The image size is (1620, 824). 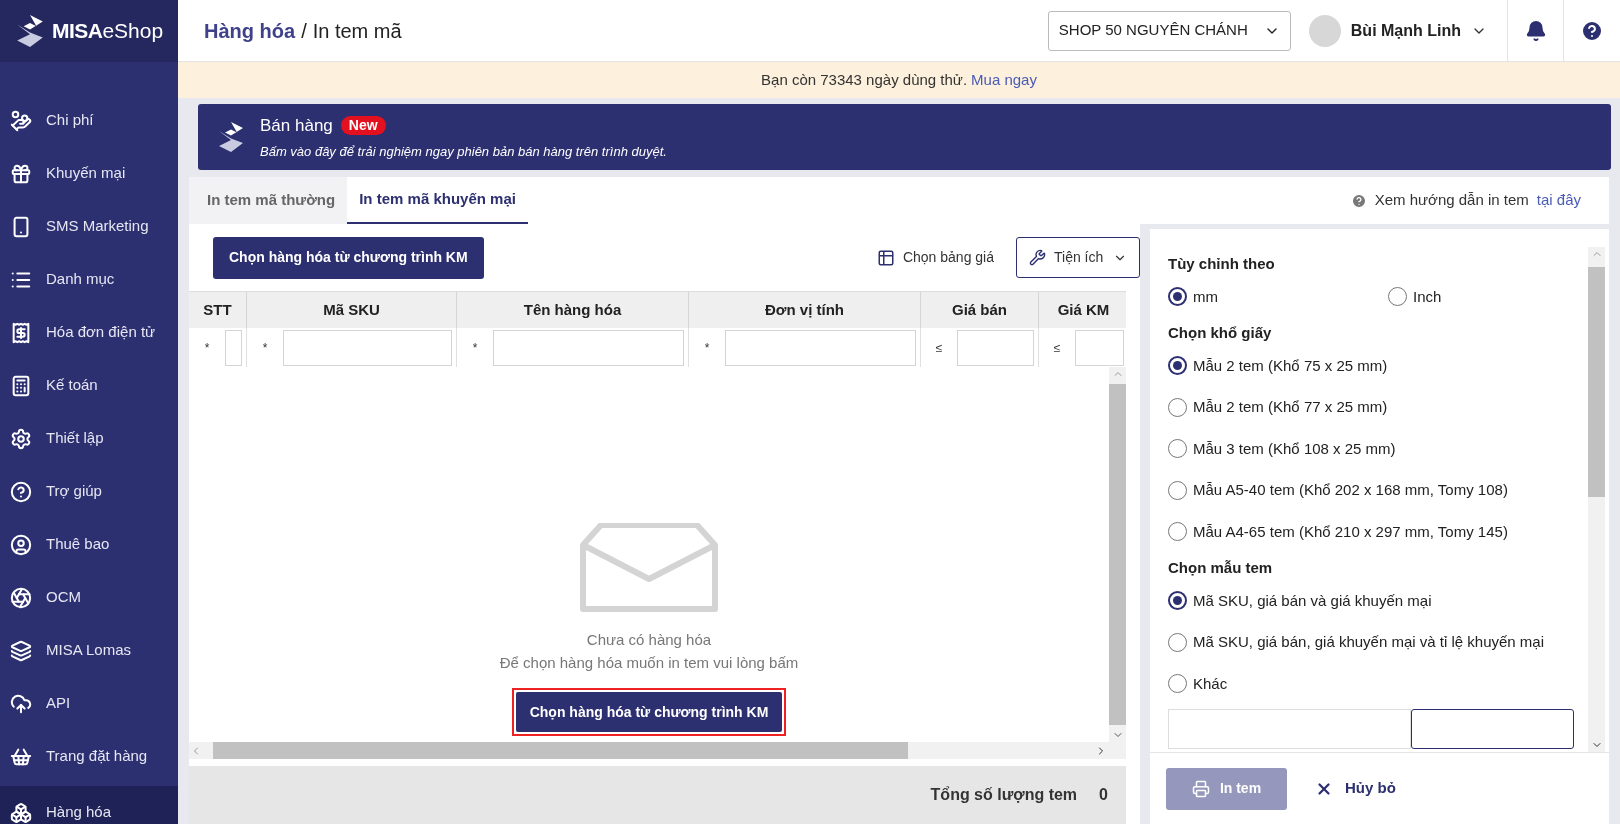 What do you see at coordinates (1220, 333) in the screenshot?
I see `section-title: Chọn khổ giấy` at bounding box center [1220, 333].